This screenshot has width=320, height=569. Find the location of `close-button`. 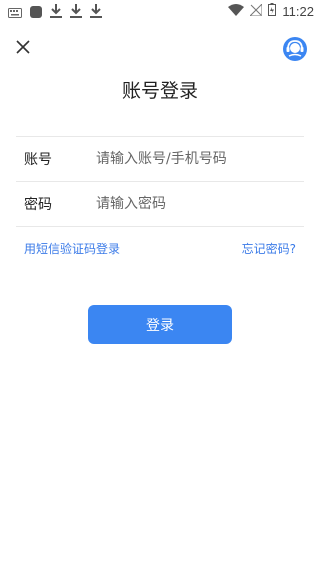

close-button is located at coordinates (23, 47).